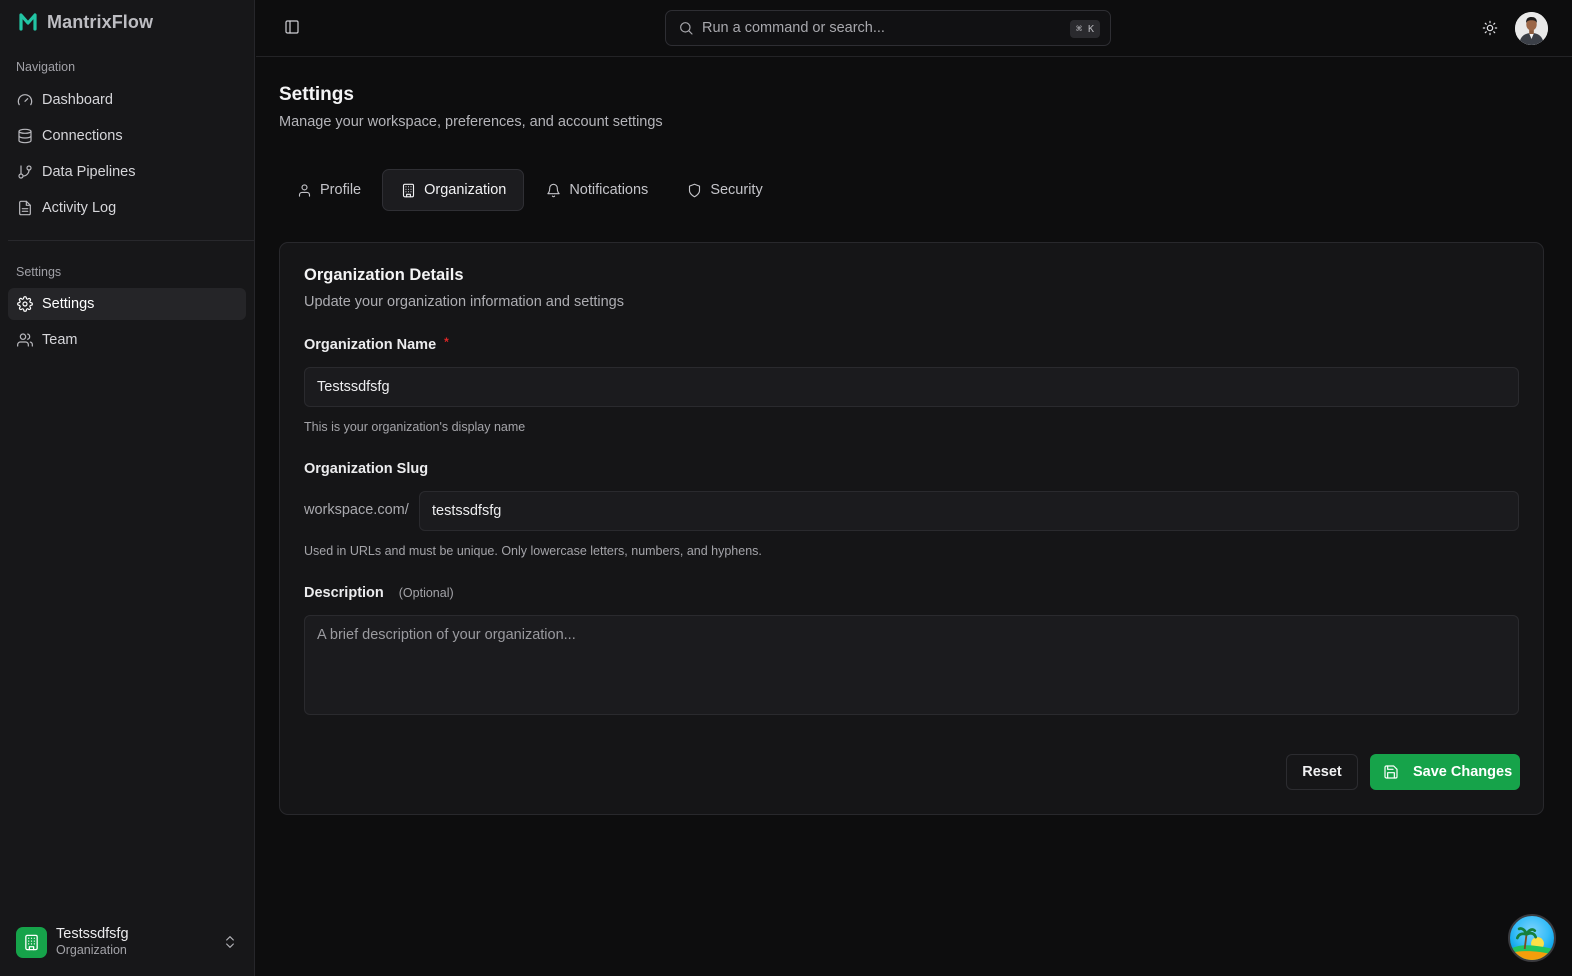  I want to click on tab-security: Security, so click(724, 190).